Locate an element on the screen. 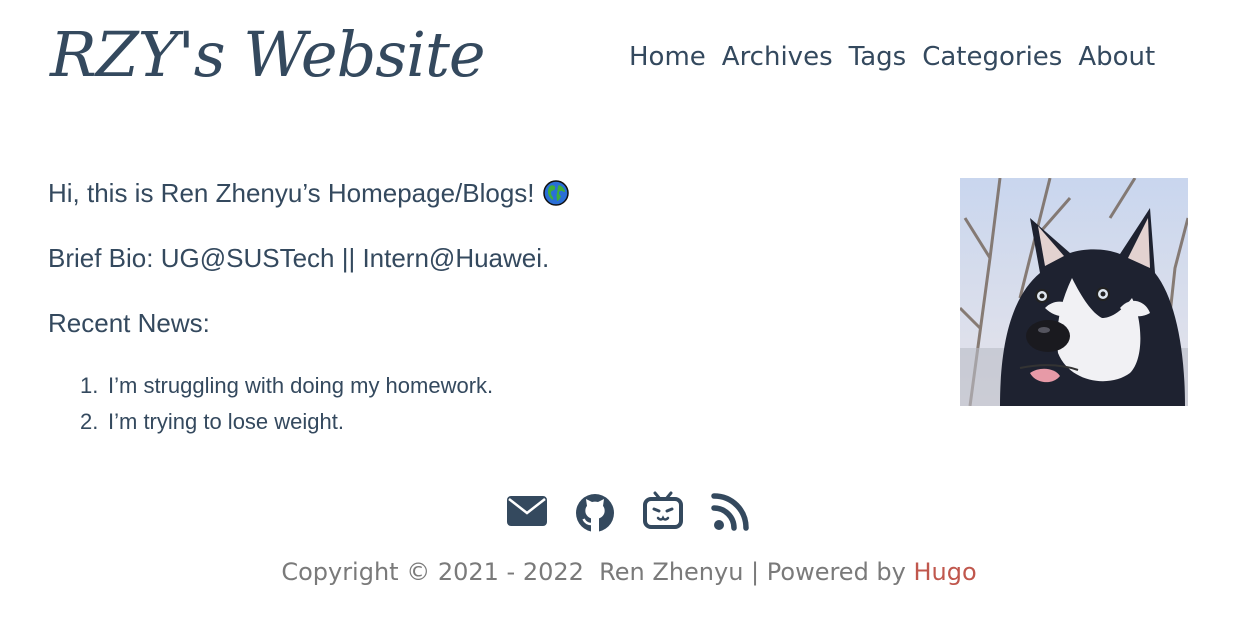  list-item: 1. I’m struggling with doing my homework. is located at coordinates (478, 386).